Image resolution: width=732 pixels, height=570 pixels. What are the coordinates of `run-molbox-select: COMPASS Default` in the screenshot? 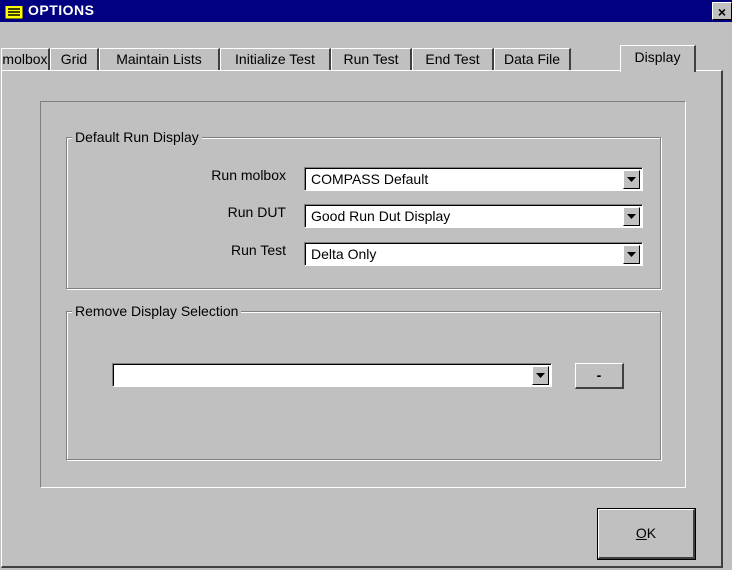 It's located at (473, 179).